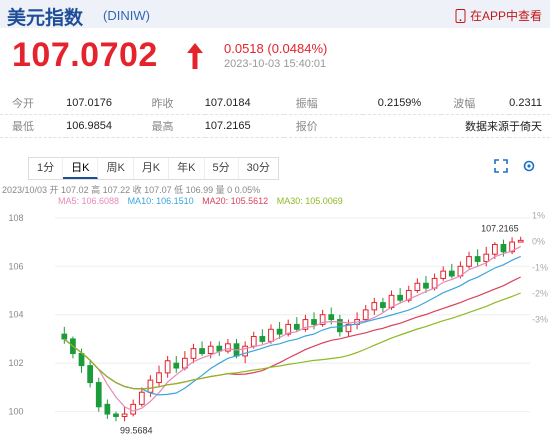 This screenshot has width=550, height=436. Describe the element at coordinates (244, 126) in the screenshot. I see `high-value: 107.2165` at that location.